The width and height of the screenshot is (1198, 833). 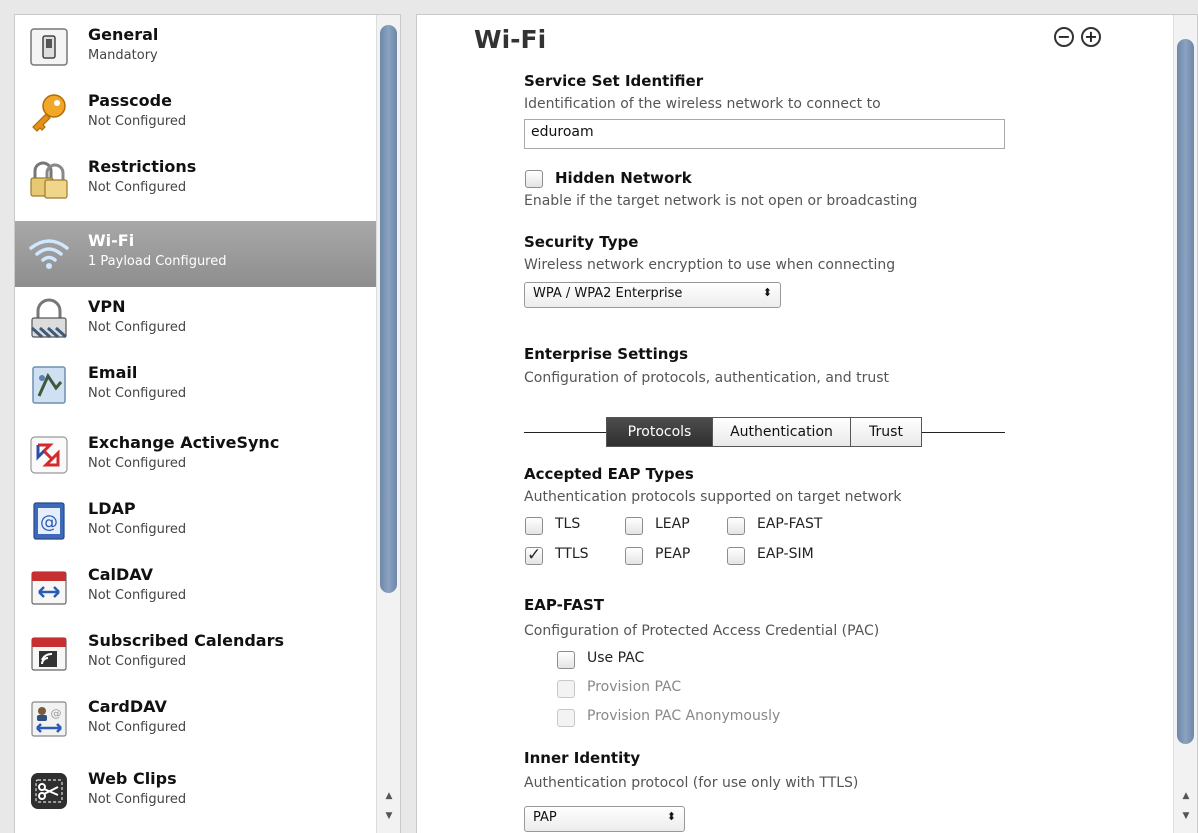 What do you see at coordinates (112, 508) in the screenshot?
I see `sidebar-item-title: LDAP` at bounding box center [112, 508].